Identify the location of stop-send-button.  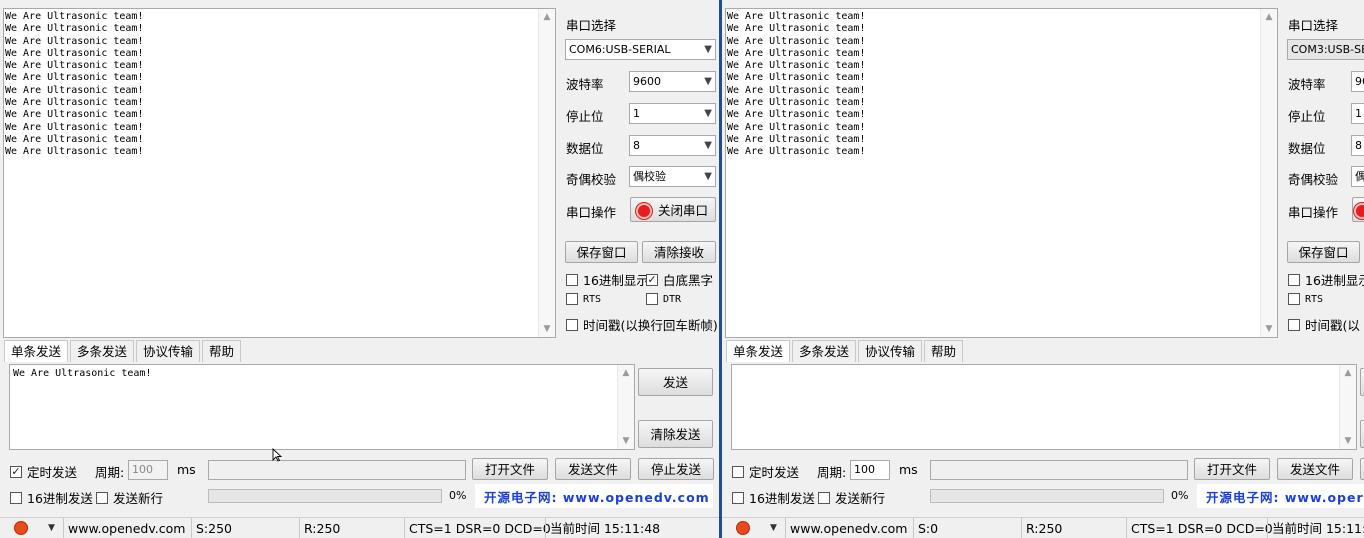
(1362, 469).